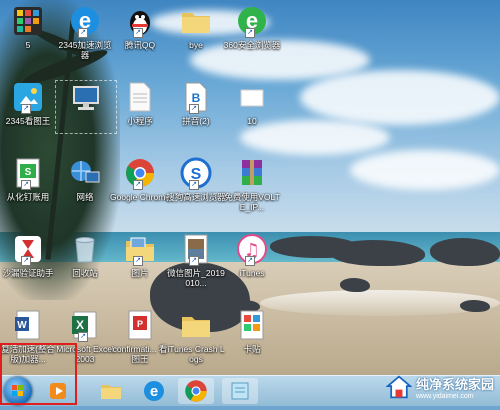  Describe the element at coordinates (85, 172) in the screenshot. I see `network-icon` at that location.